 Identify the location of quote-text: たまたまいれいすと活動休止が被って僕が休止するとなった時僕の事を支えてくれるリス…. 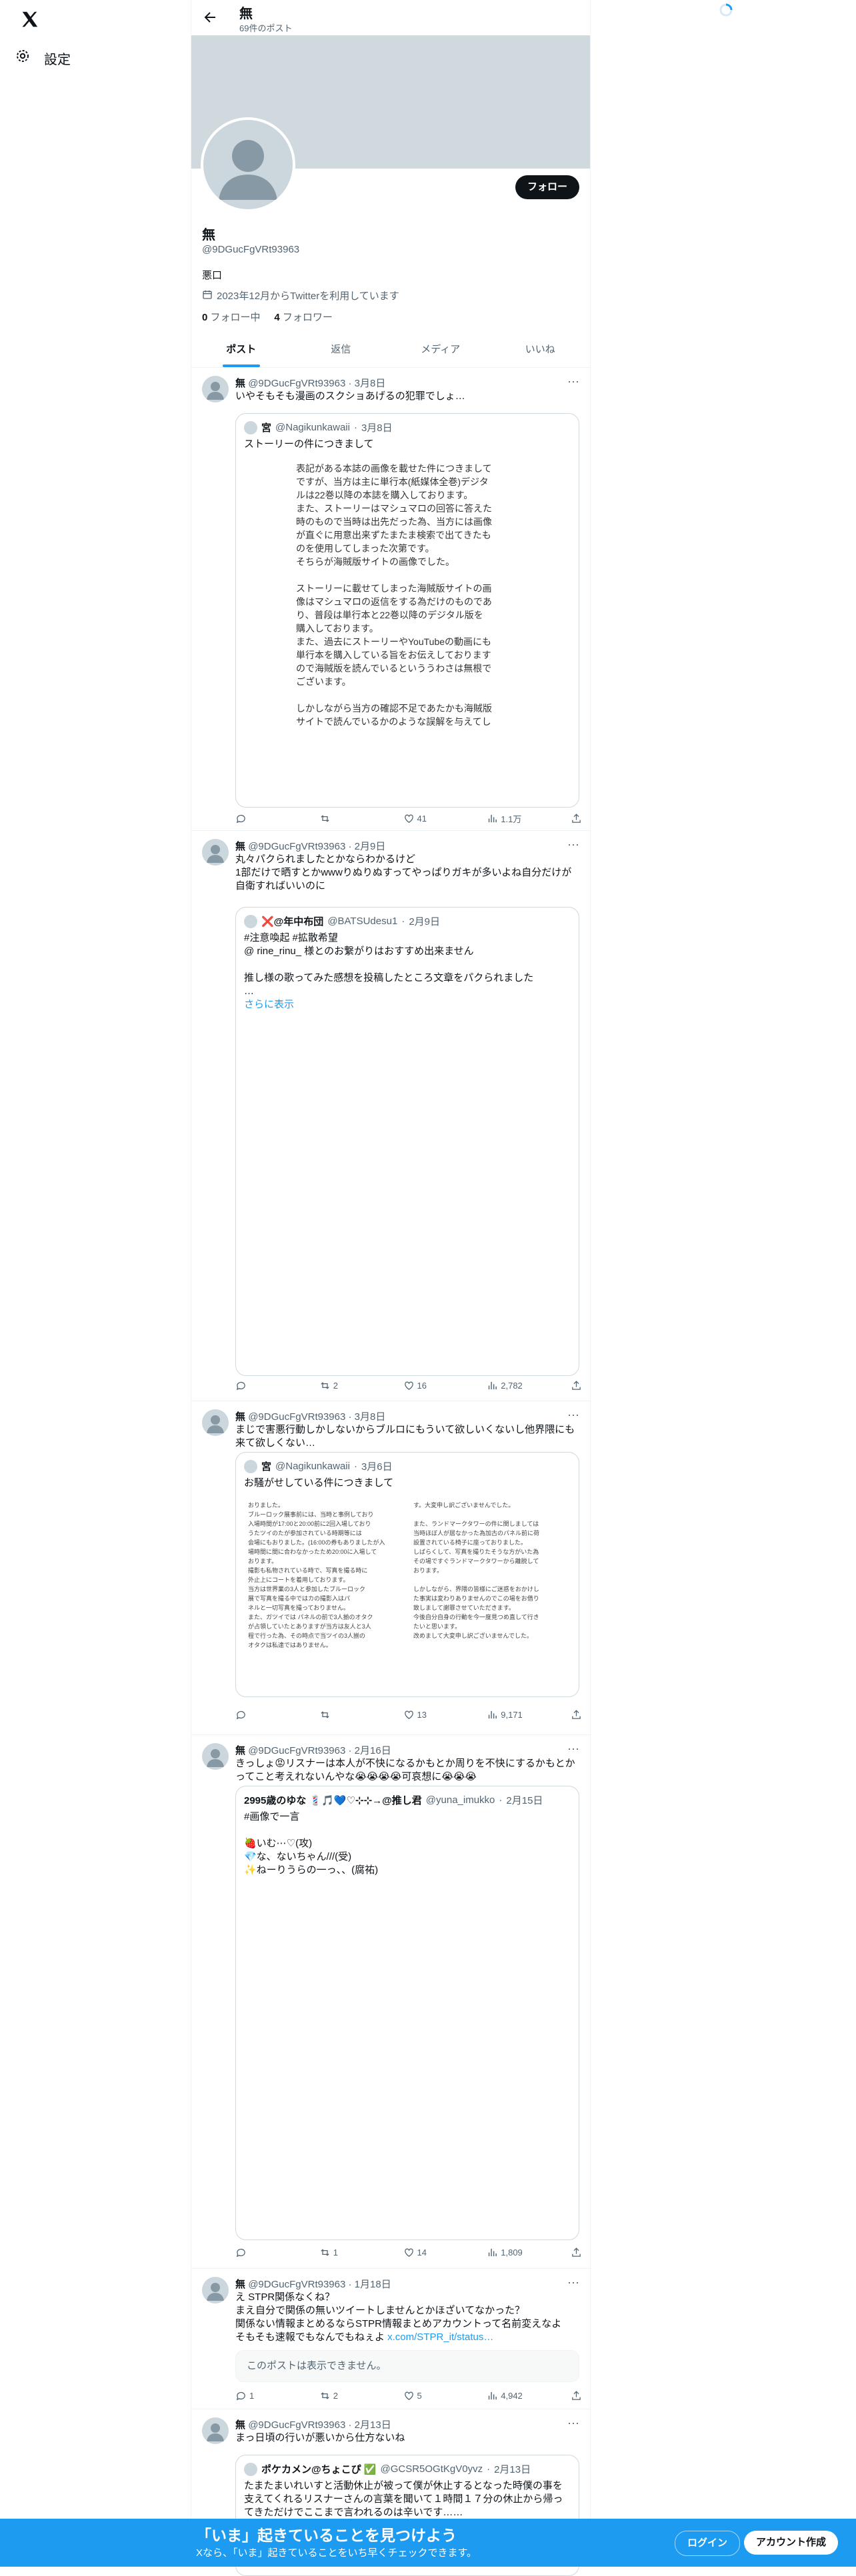
(403, 2499).